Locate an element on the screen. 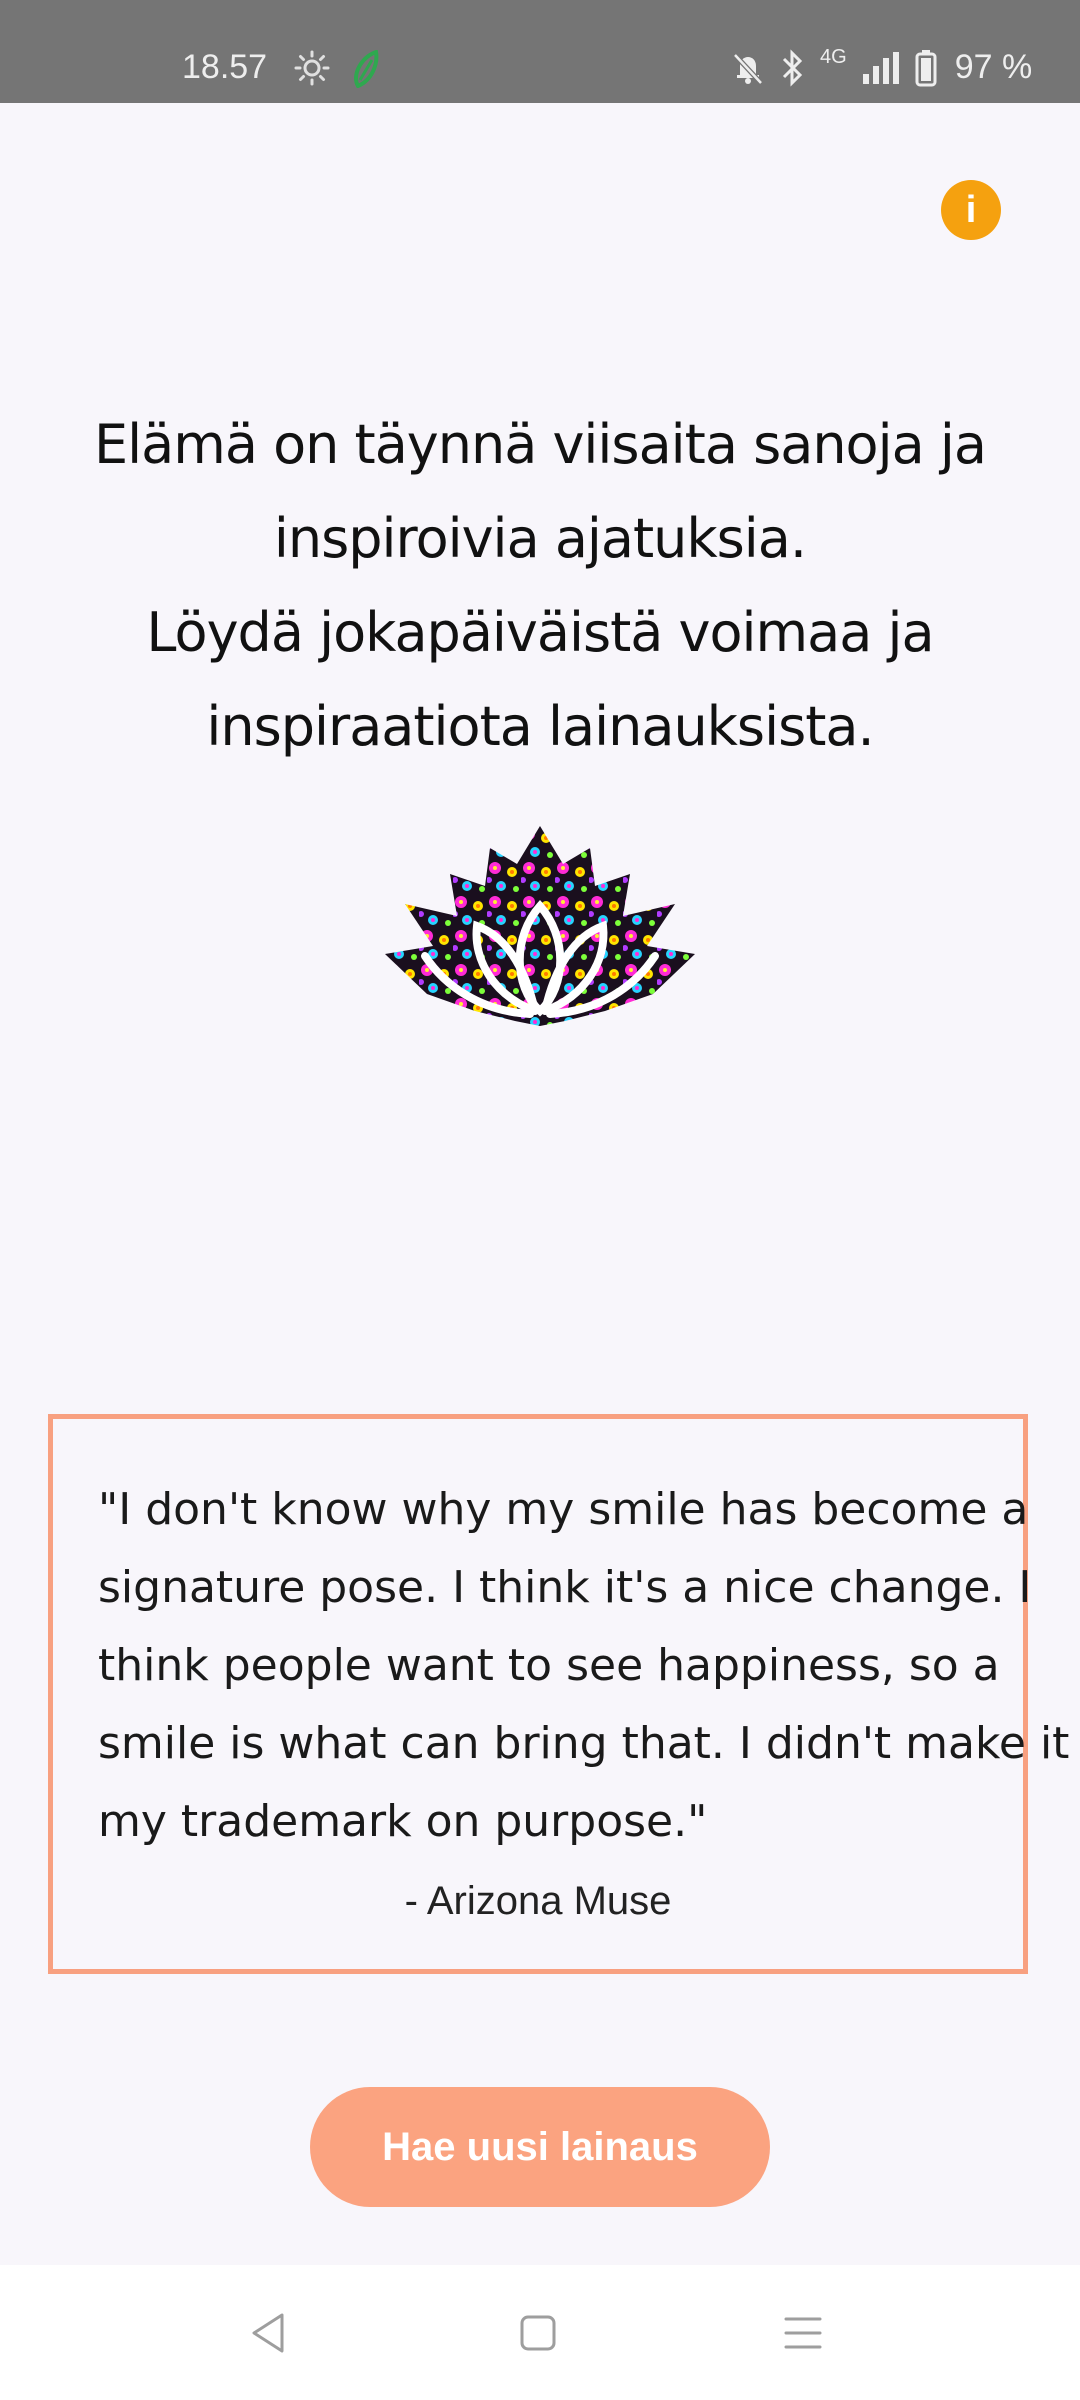 This screenshot has height=2400, width=1080. lotus-icon is located at coordinates (540, 926).